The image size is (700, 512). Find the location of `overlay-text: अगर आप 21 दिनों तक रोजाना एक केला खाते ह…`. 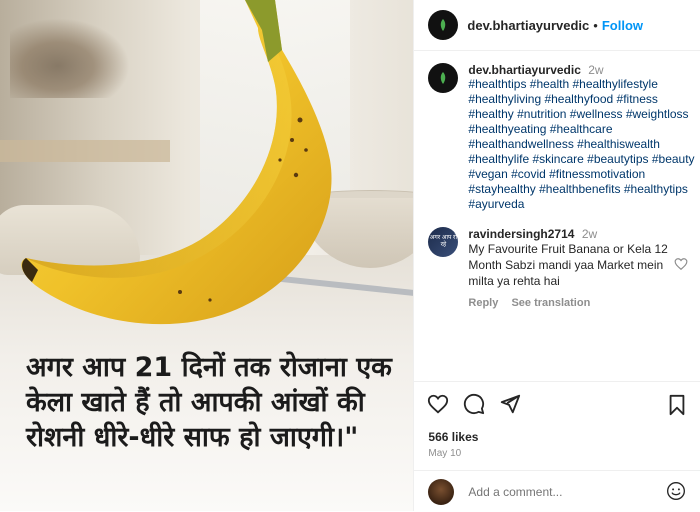

overlay-text: अगर आप 21 दिनों तक रोजाना एक केला खाते ह… is located at coordinates (209, 402).